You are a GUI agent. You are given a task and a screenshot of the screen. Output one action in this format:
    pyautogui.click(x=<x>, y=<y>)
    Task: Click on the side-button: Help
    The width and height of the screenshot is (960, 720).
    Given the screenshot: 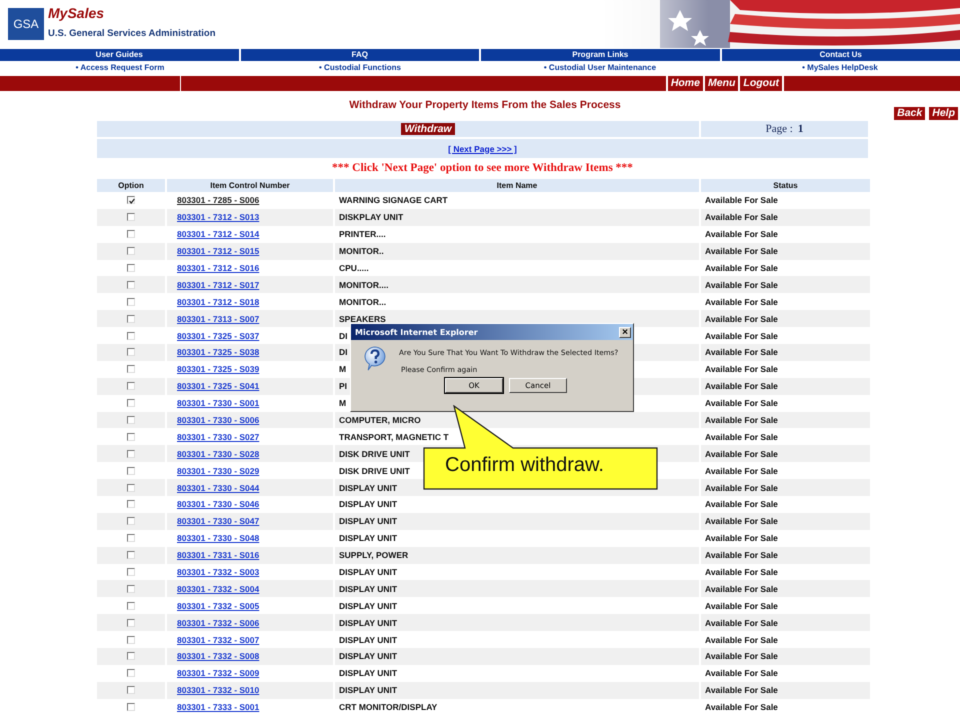 What is the action you would take?
    pyautogui.click(x=943, y=113)
    